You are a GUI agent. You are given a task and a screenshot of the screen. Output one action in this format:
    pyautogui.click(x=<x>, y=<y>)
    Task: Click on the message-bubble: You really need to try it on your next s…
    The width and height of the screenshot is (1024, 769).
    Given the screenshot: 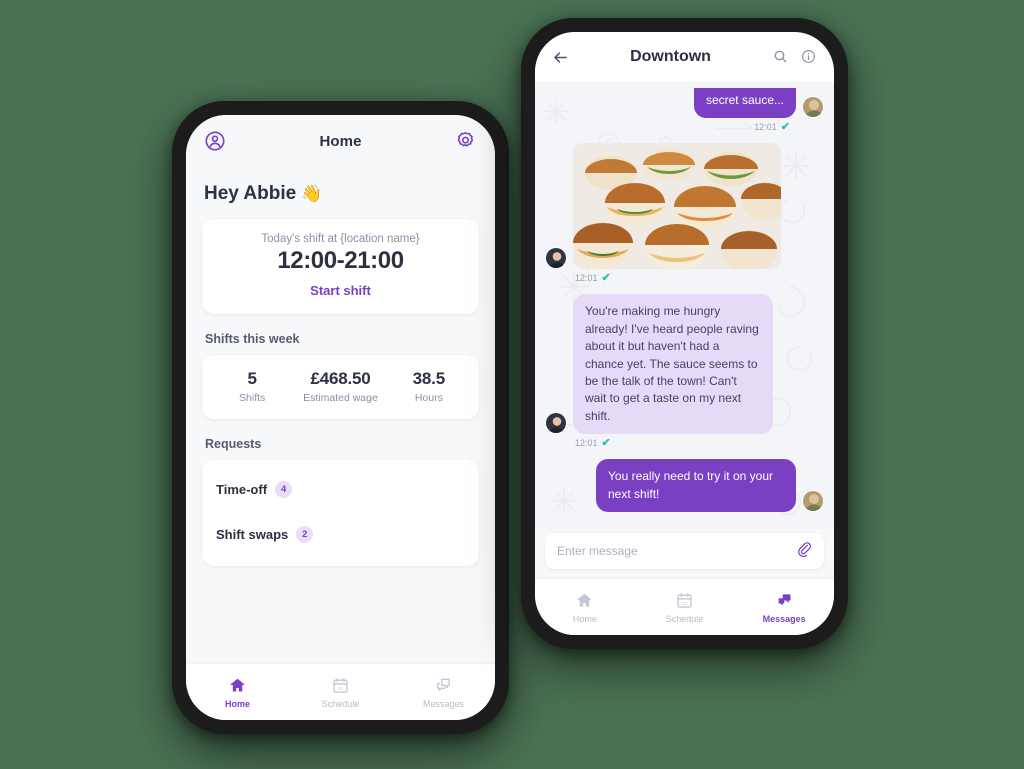 What is the action you would take?
    pyautogui.click(x=696, y=485)
    